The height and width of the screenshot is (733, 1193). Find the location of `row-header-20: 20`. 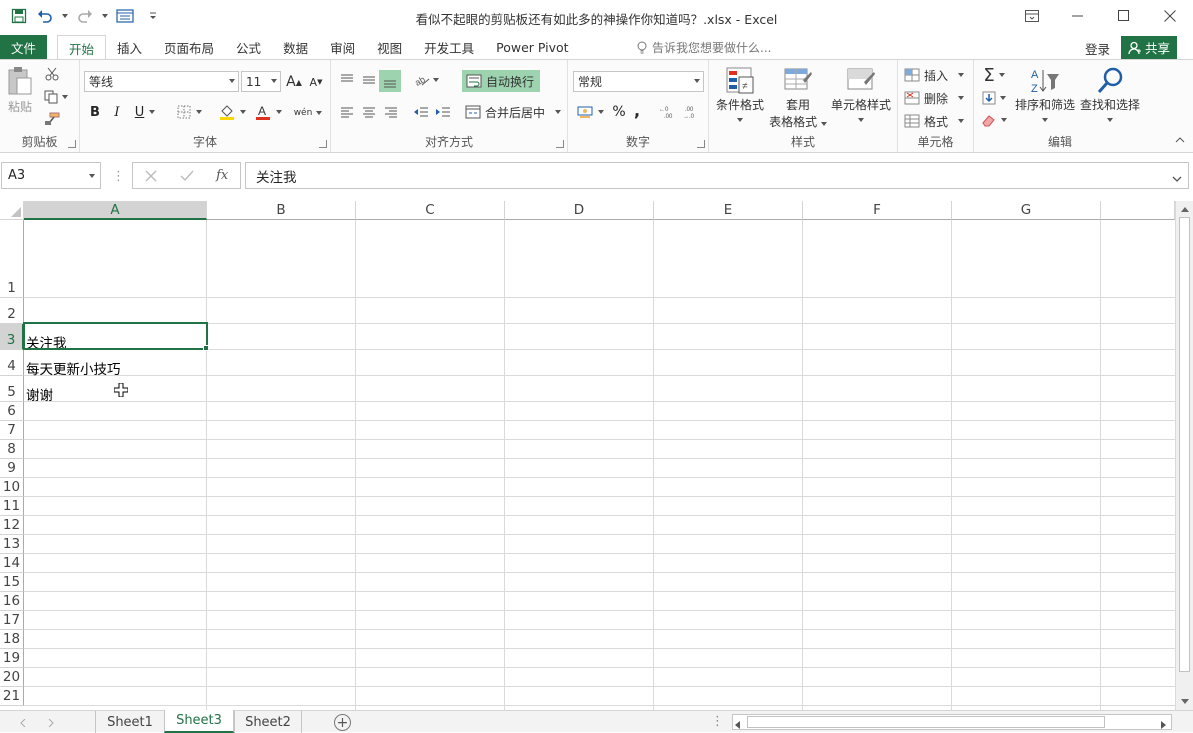

row-header-20: 20 is located at coordinates (12, 677).